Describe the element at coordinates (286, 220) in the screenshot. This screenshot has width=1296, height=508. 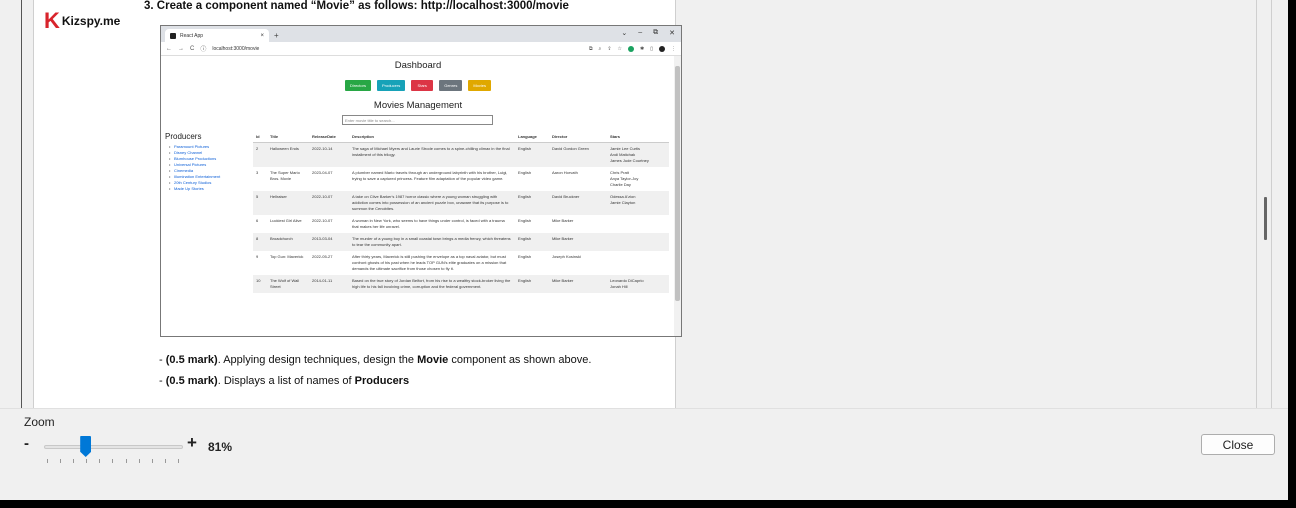
I see `cell-title: Luckiest Girl Alive` at that location.